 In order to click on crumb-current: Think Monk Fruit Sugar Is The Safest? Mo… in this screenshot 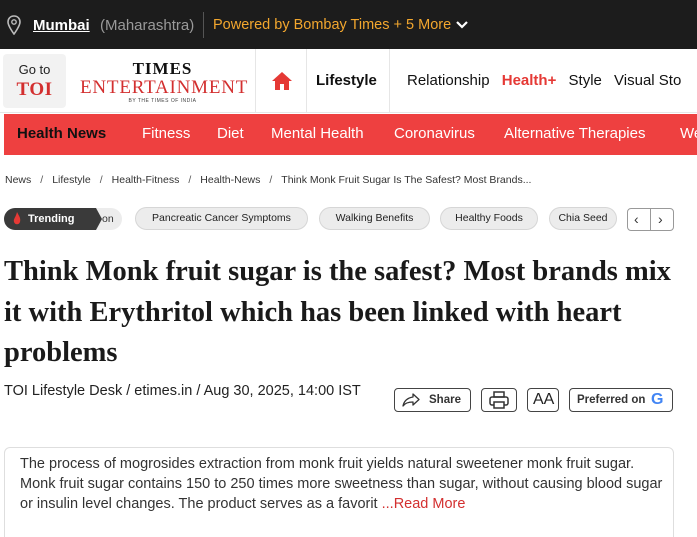, I will do `click(406, 180)`.